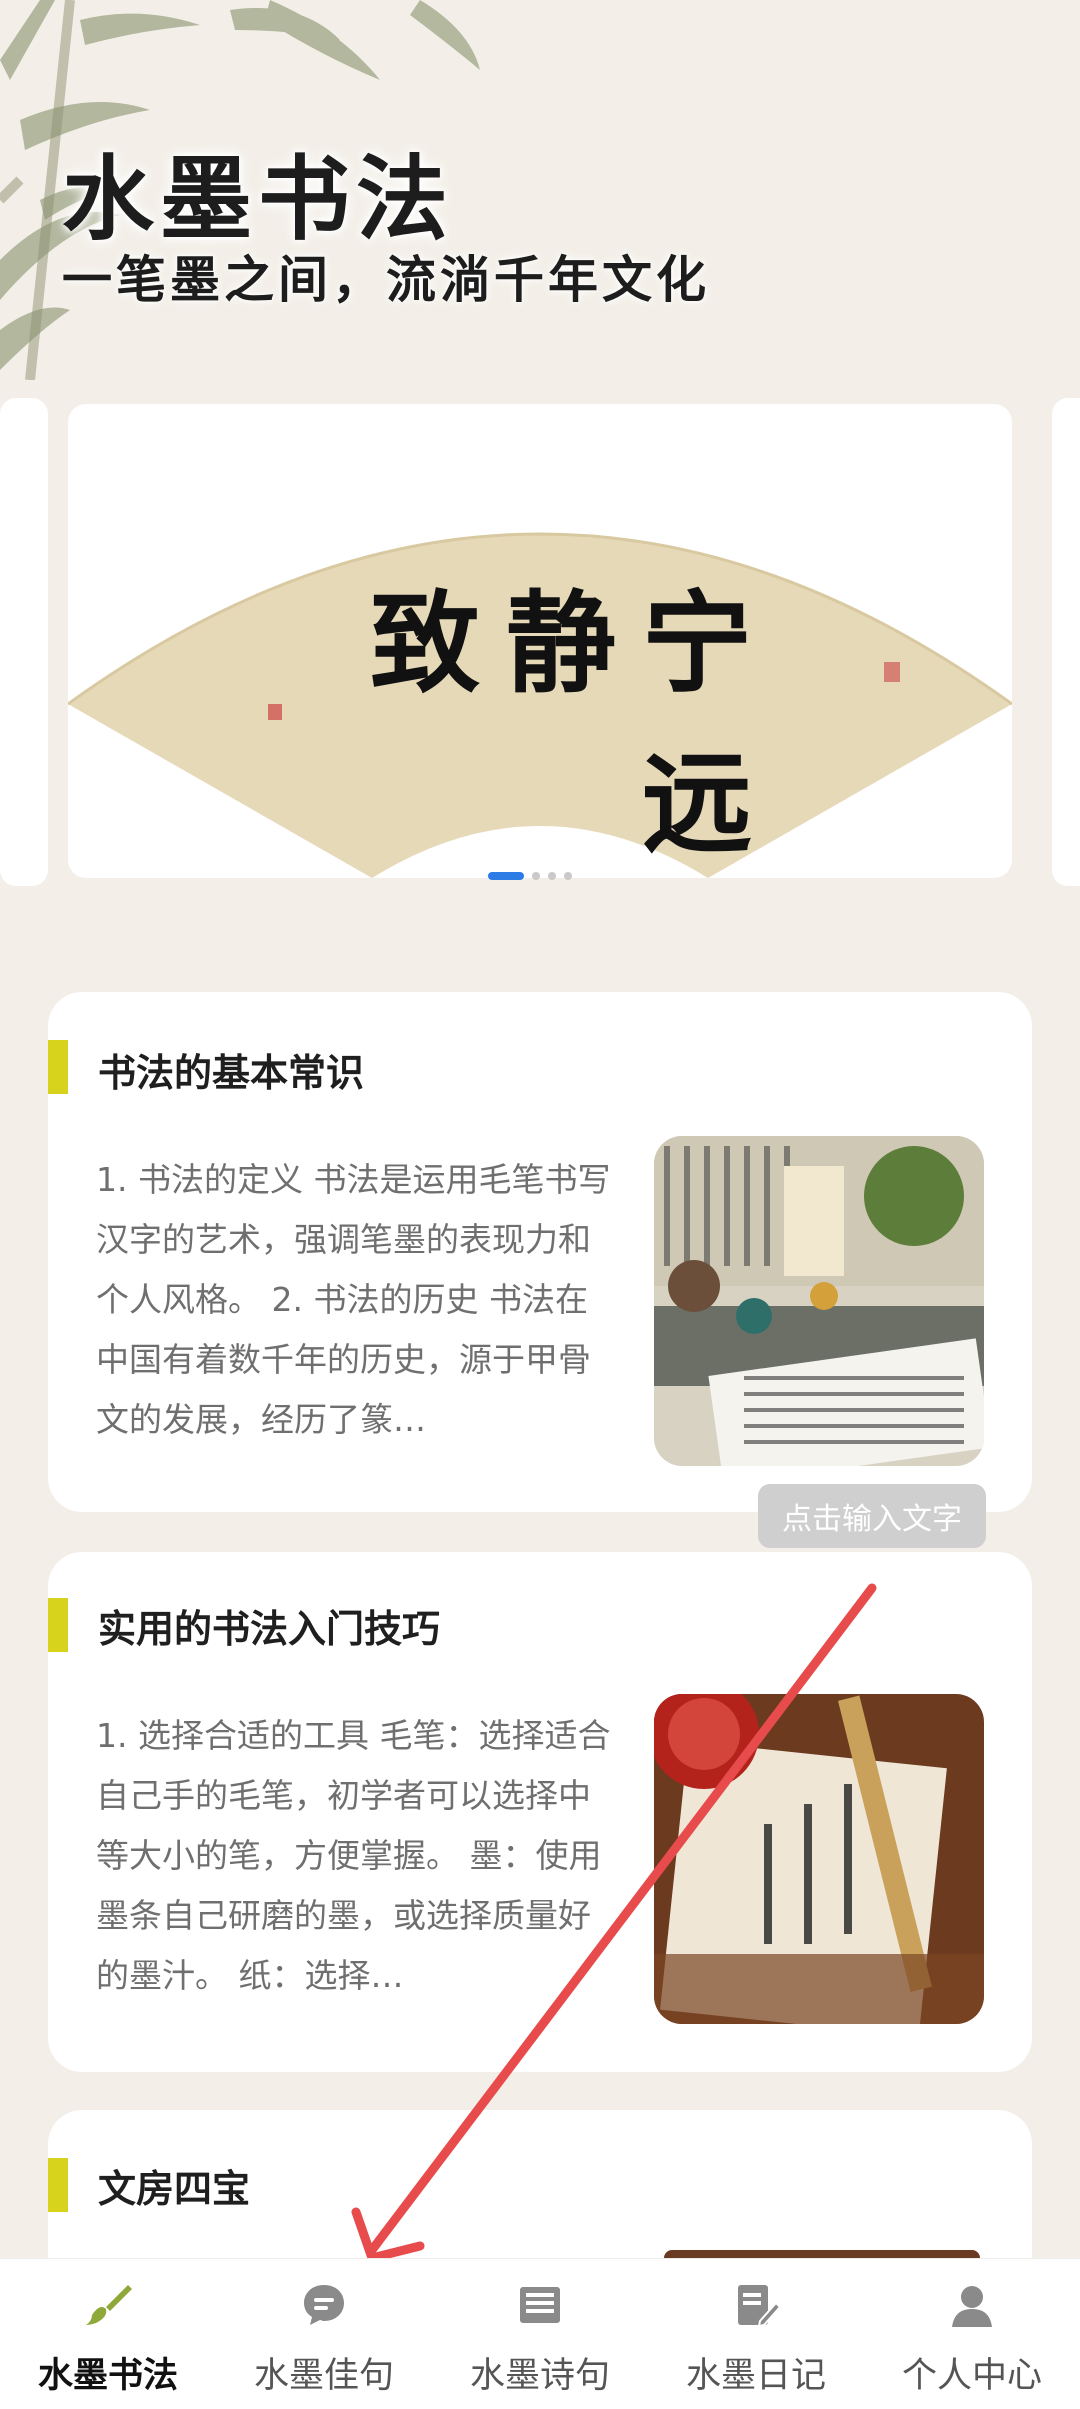 This screenshot has height=2409, width=1080. Describe the element at coordinates (872, 1516) in the screenshot. I see `input-tooltip: 点击输入文字` at that location.